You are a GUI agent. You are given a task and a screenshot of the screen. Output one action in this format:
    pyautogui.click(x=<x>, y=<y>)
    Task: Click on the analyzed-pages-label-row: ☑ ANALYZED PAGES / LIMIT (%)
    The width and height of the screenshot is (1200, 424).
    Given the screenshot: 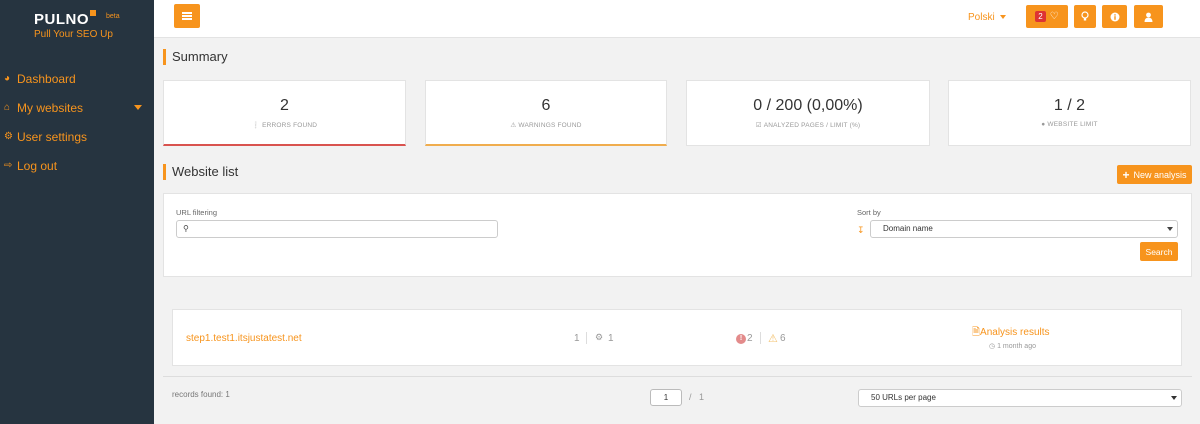 What is the action you would take?
    pyautogui.click(x=808, y=125)
    